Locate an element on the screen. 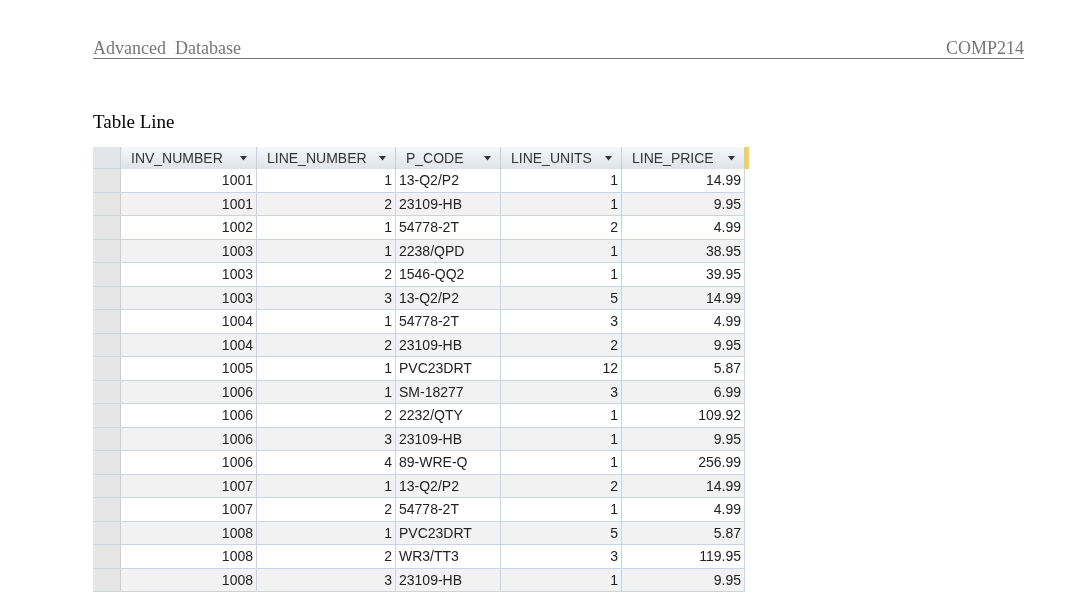 The width and height of the screenshot is (1080, 610). table-cell: 119.95 is located at coordinates (720, 556).